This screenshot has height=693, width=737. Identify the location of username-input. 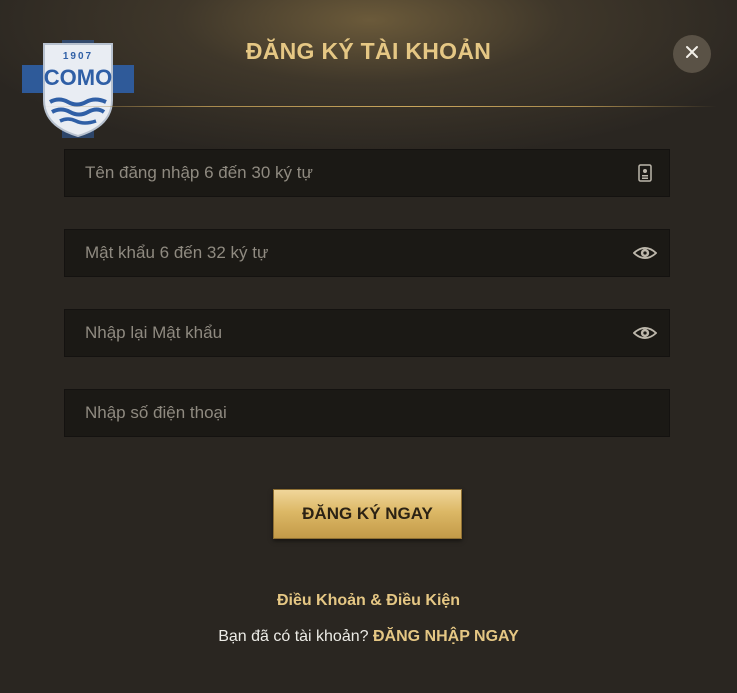
(349, 173).